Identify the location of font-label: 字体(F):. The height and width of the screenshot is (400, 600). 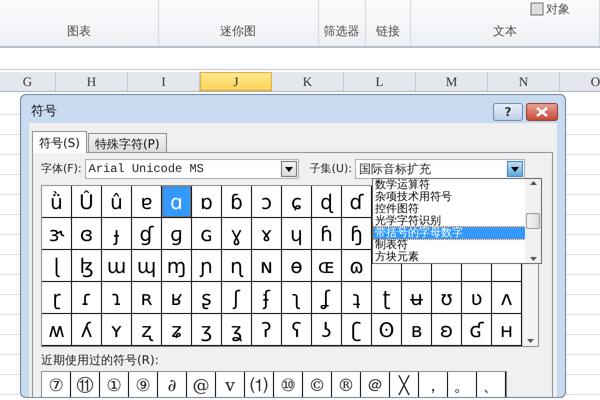
(61, 168).